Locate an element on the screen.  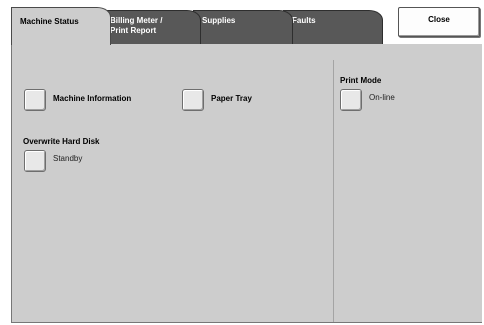
tab-machine-status: Machine Status is located at coordinates (61, 26).